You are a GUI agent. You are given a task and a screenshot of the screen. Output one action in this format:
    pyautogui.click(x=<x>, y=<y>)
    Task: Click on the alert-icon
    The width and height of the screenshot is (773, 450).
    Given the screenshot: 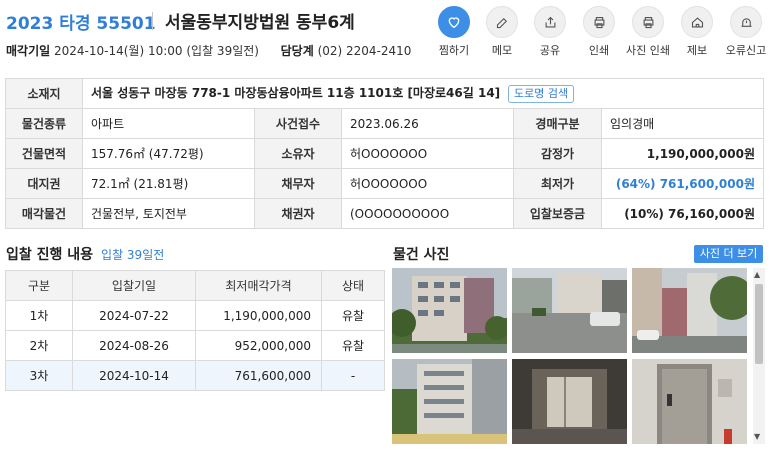 What is the action you would take?
    pyautogui.click(x=746, y=22)
    